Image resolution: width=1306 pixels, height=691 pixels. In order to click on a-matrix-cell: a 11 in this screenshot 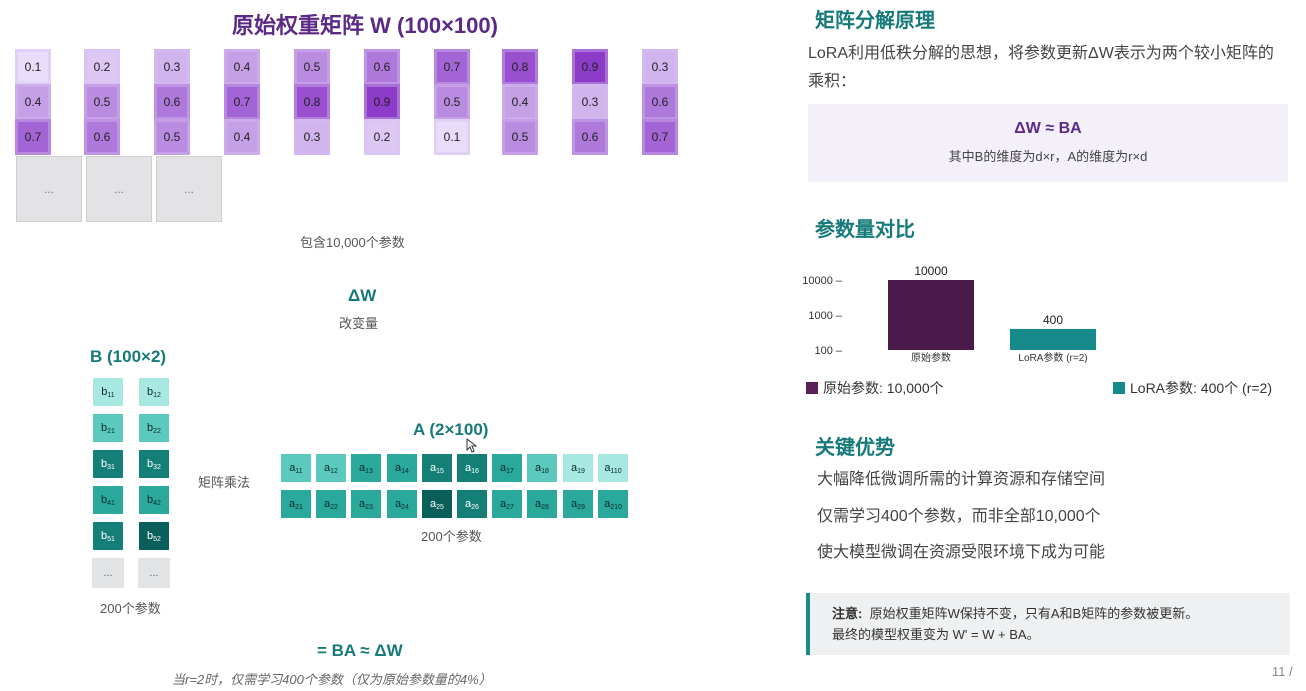, I will do `click(296, 468)`.